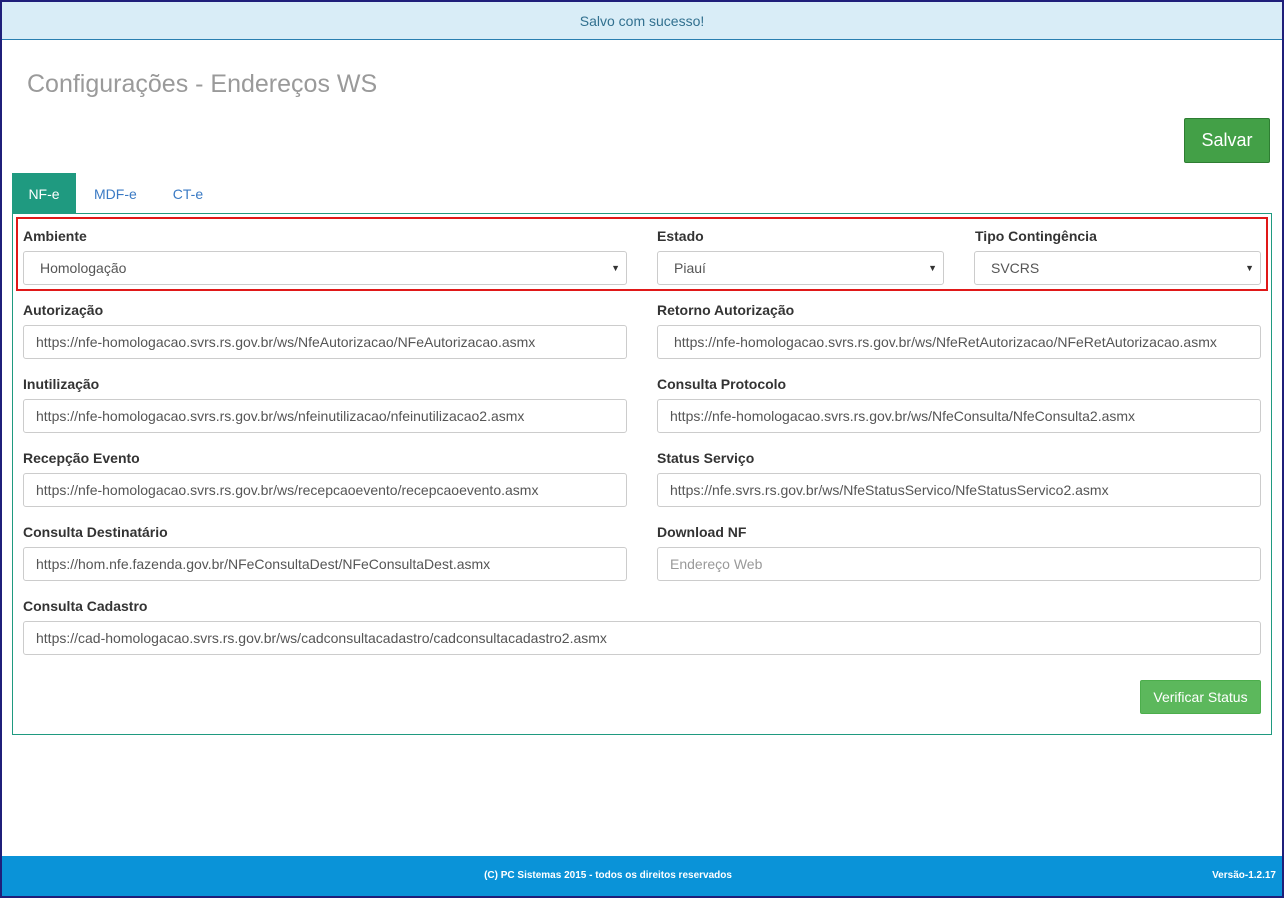 The height and width of the screenshot is (898, 1284). Describe the element at coordinates (702, 532) in the screenshot. I see `download-nf-label: Download NF` at that location.